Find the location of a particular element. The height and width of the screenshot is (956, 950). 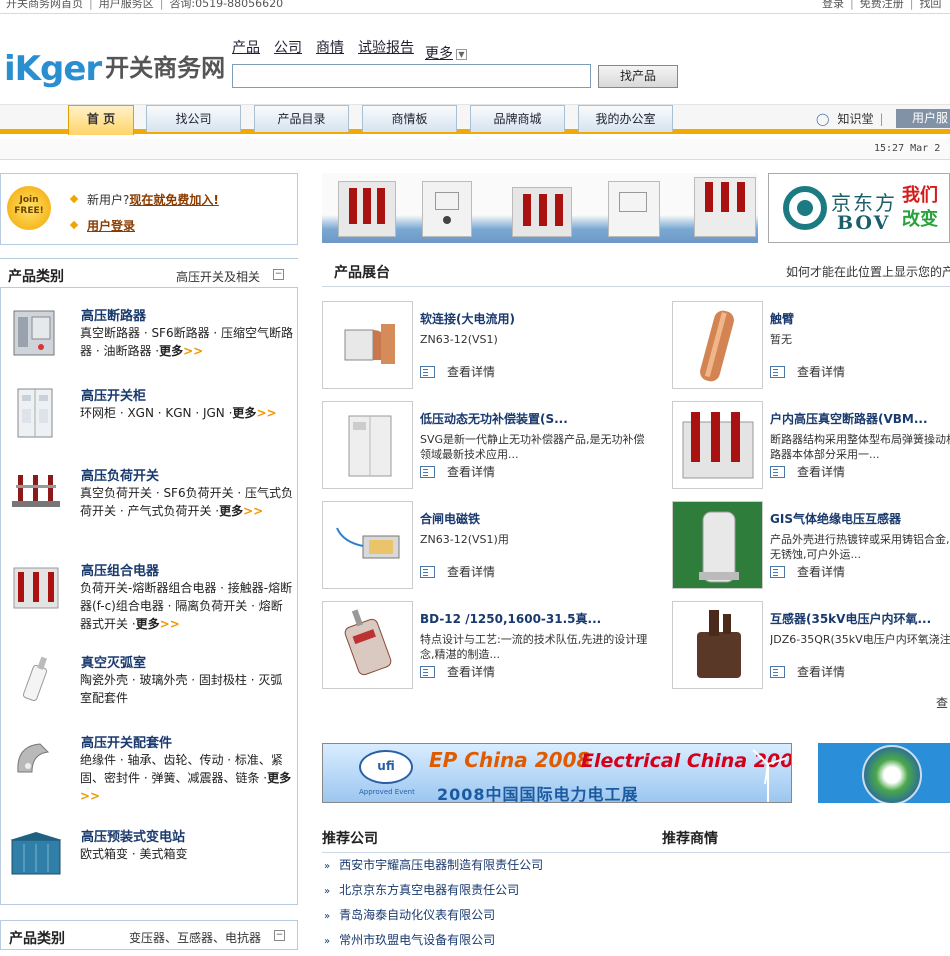

search-tab-report: 试验报告 is located at coordinates (386, 48).